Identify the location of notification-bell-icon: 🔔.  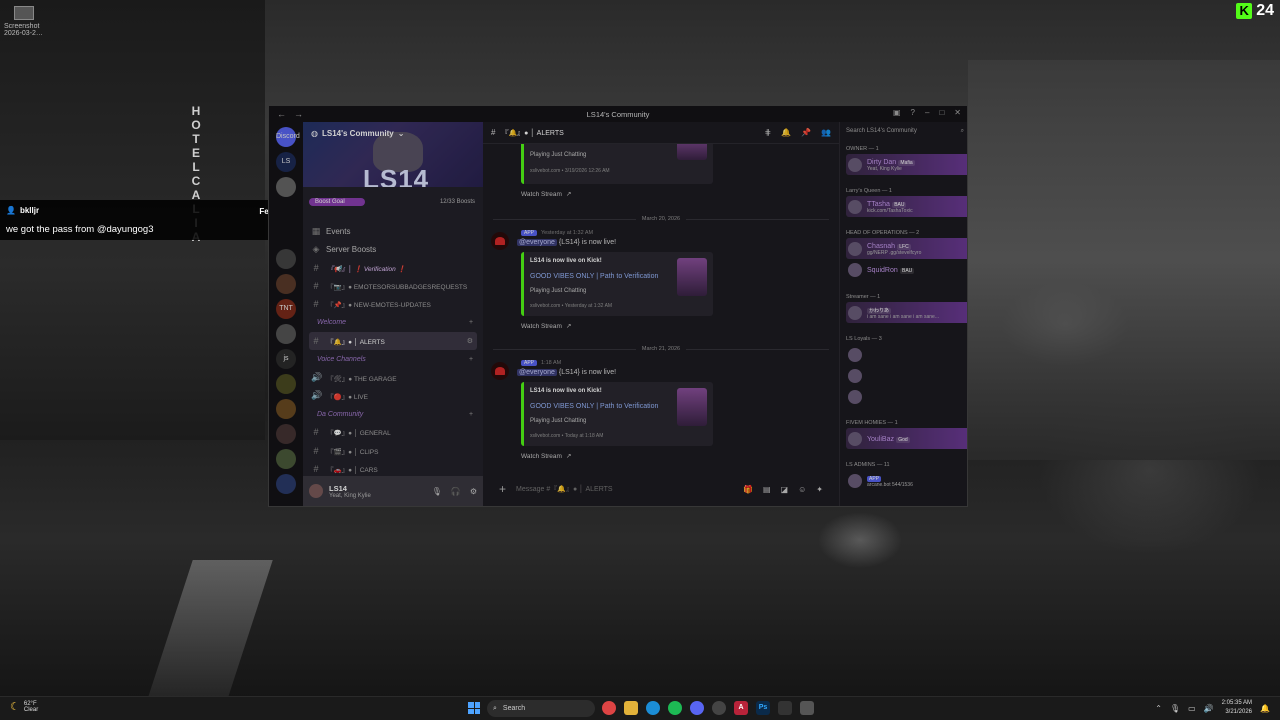
(1265, 708).